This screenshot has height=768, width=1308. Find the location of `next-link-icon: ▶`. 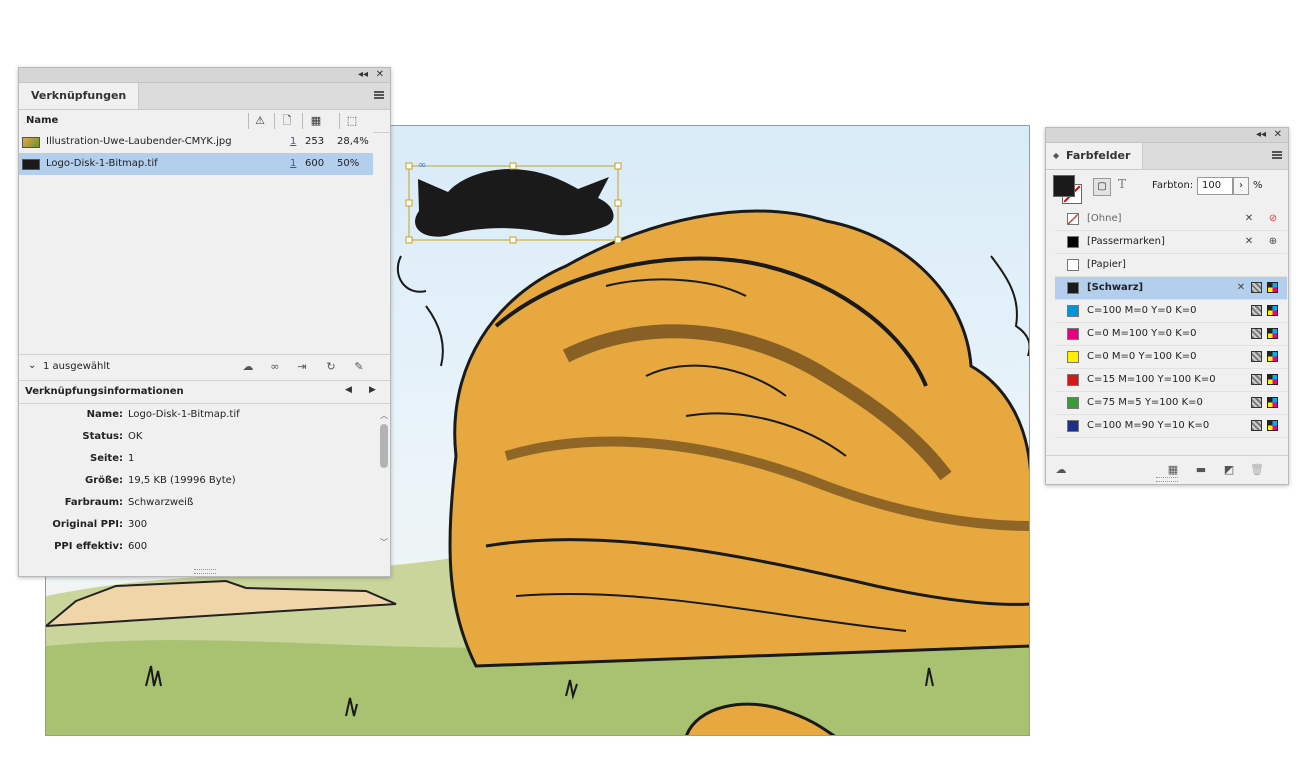

next-link-icon: ▶ is located at coordinates (372, 390).